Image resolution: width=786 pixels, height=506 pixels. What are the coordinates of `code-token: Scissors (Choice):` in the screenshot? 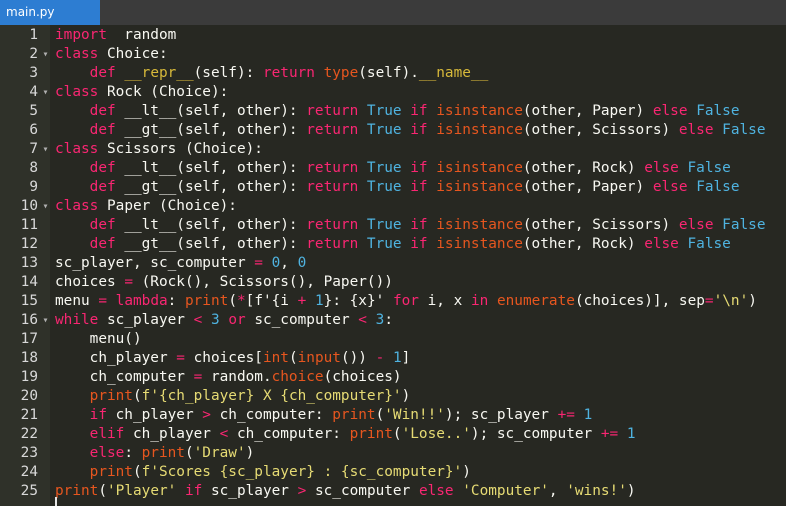 It's located at (180, 149).